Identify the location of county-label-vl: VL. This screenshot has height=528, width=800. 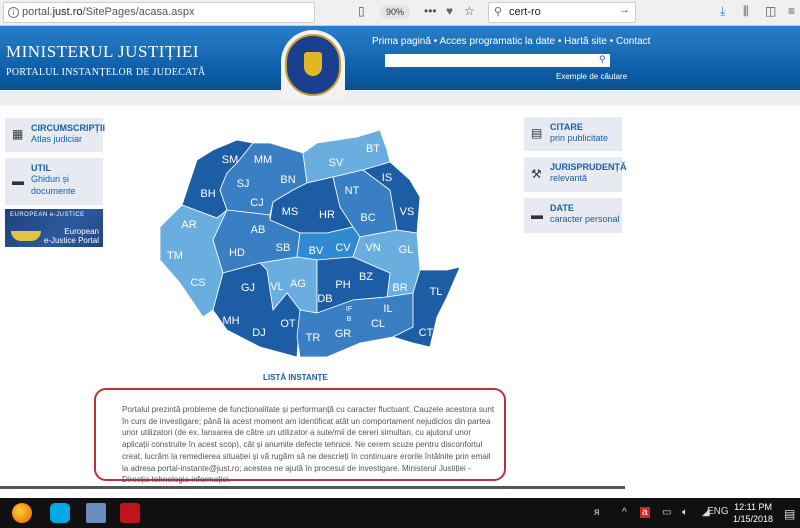
(276, 287).